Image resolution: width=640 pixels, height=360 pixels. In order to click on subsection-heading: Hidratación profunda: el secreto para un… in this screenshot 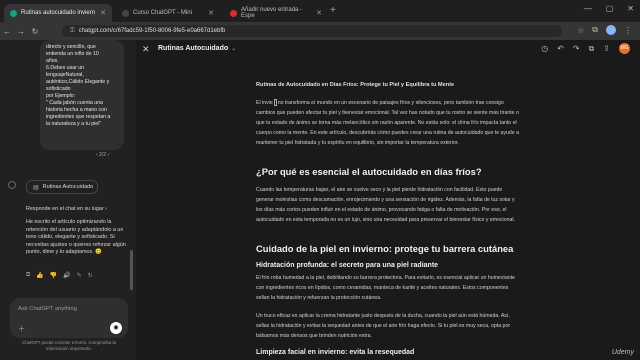, I will do `click(347, 265)`.